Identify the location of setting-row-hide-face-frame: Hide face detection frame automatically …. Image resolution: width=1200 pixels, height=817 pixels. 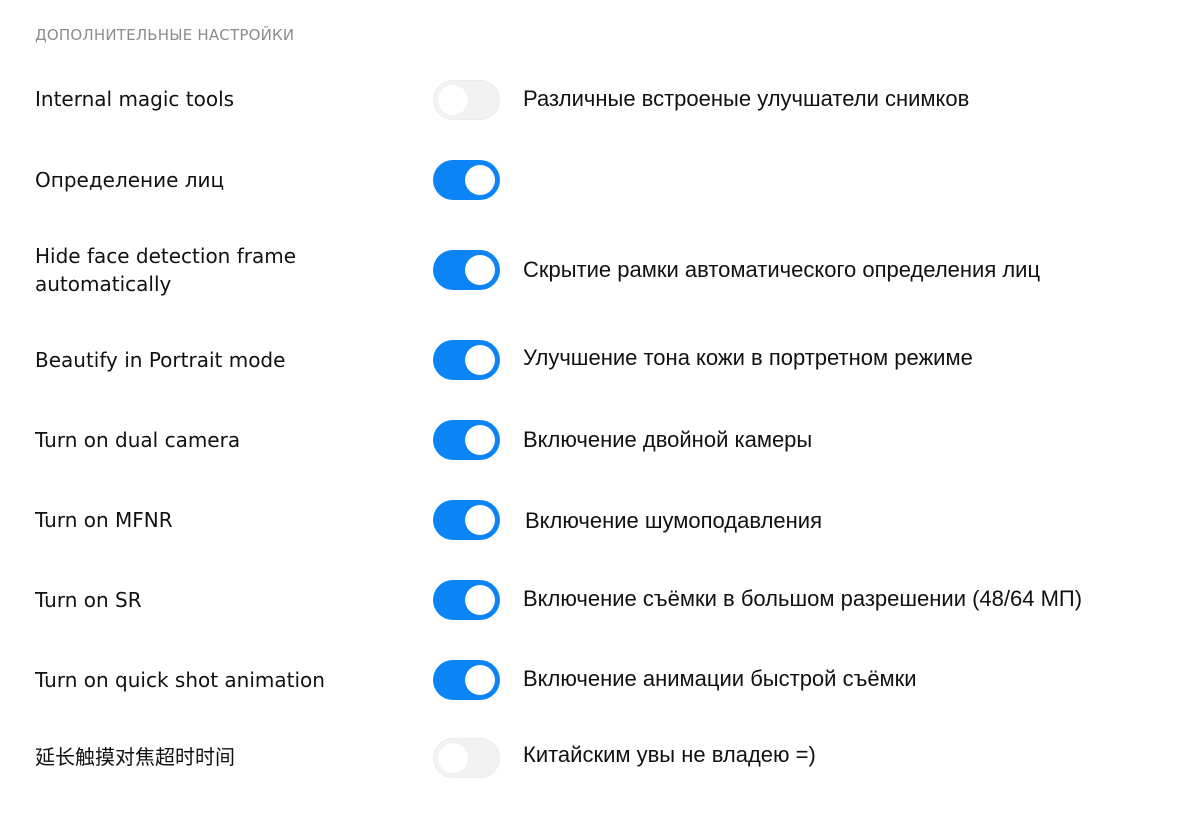
(600, 270).